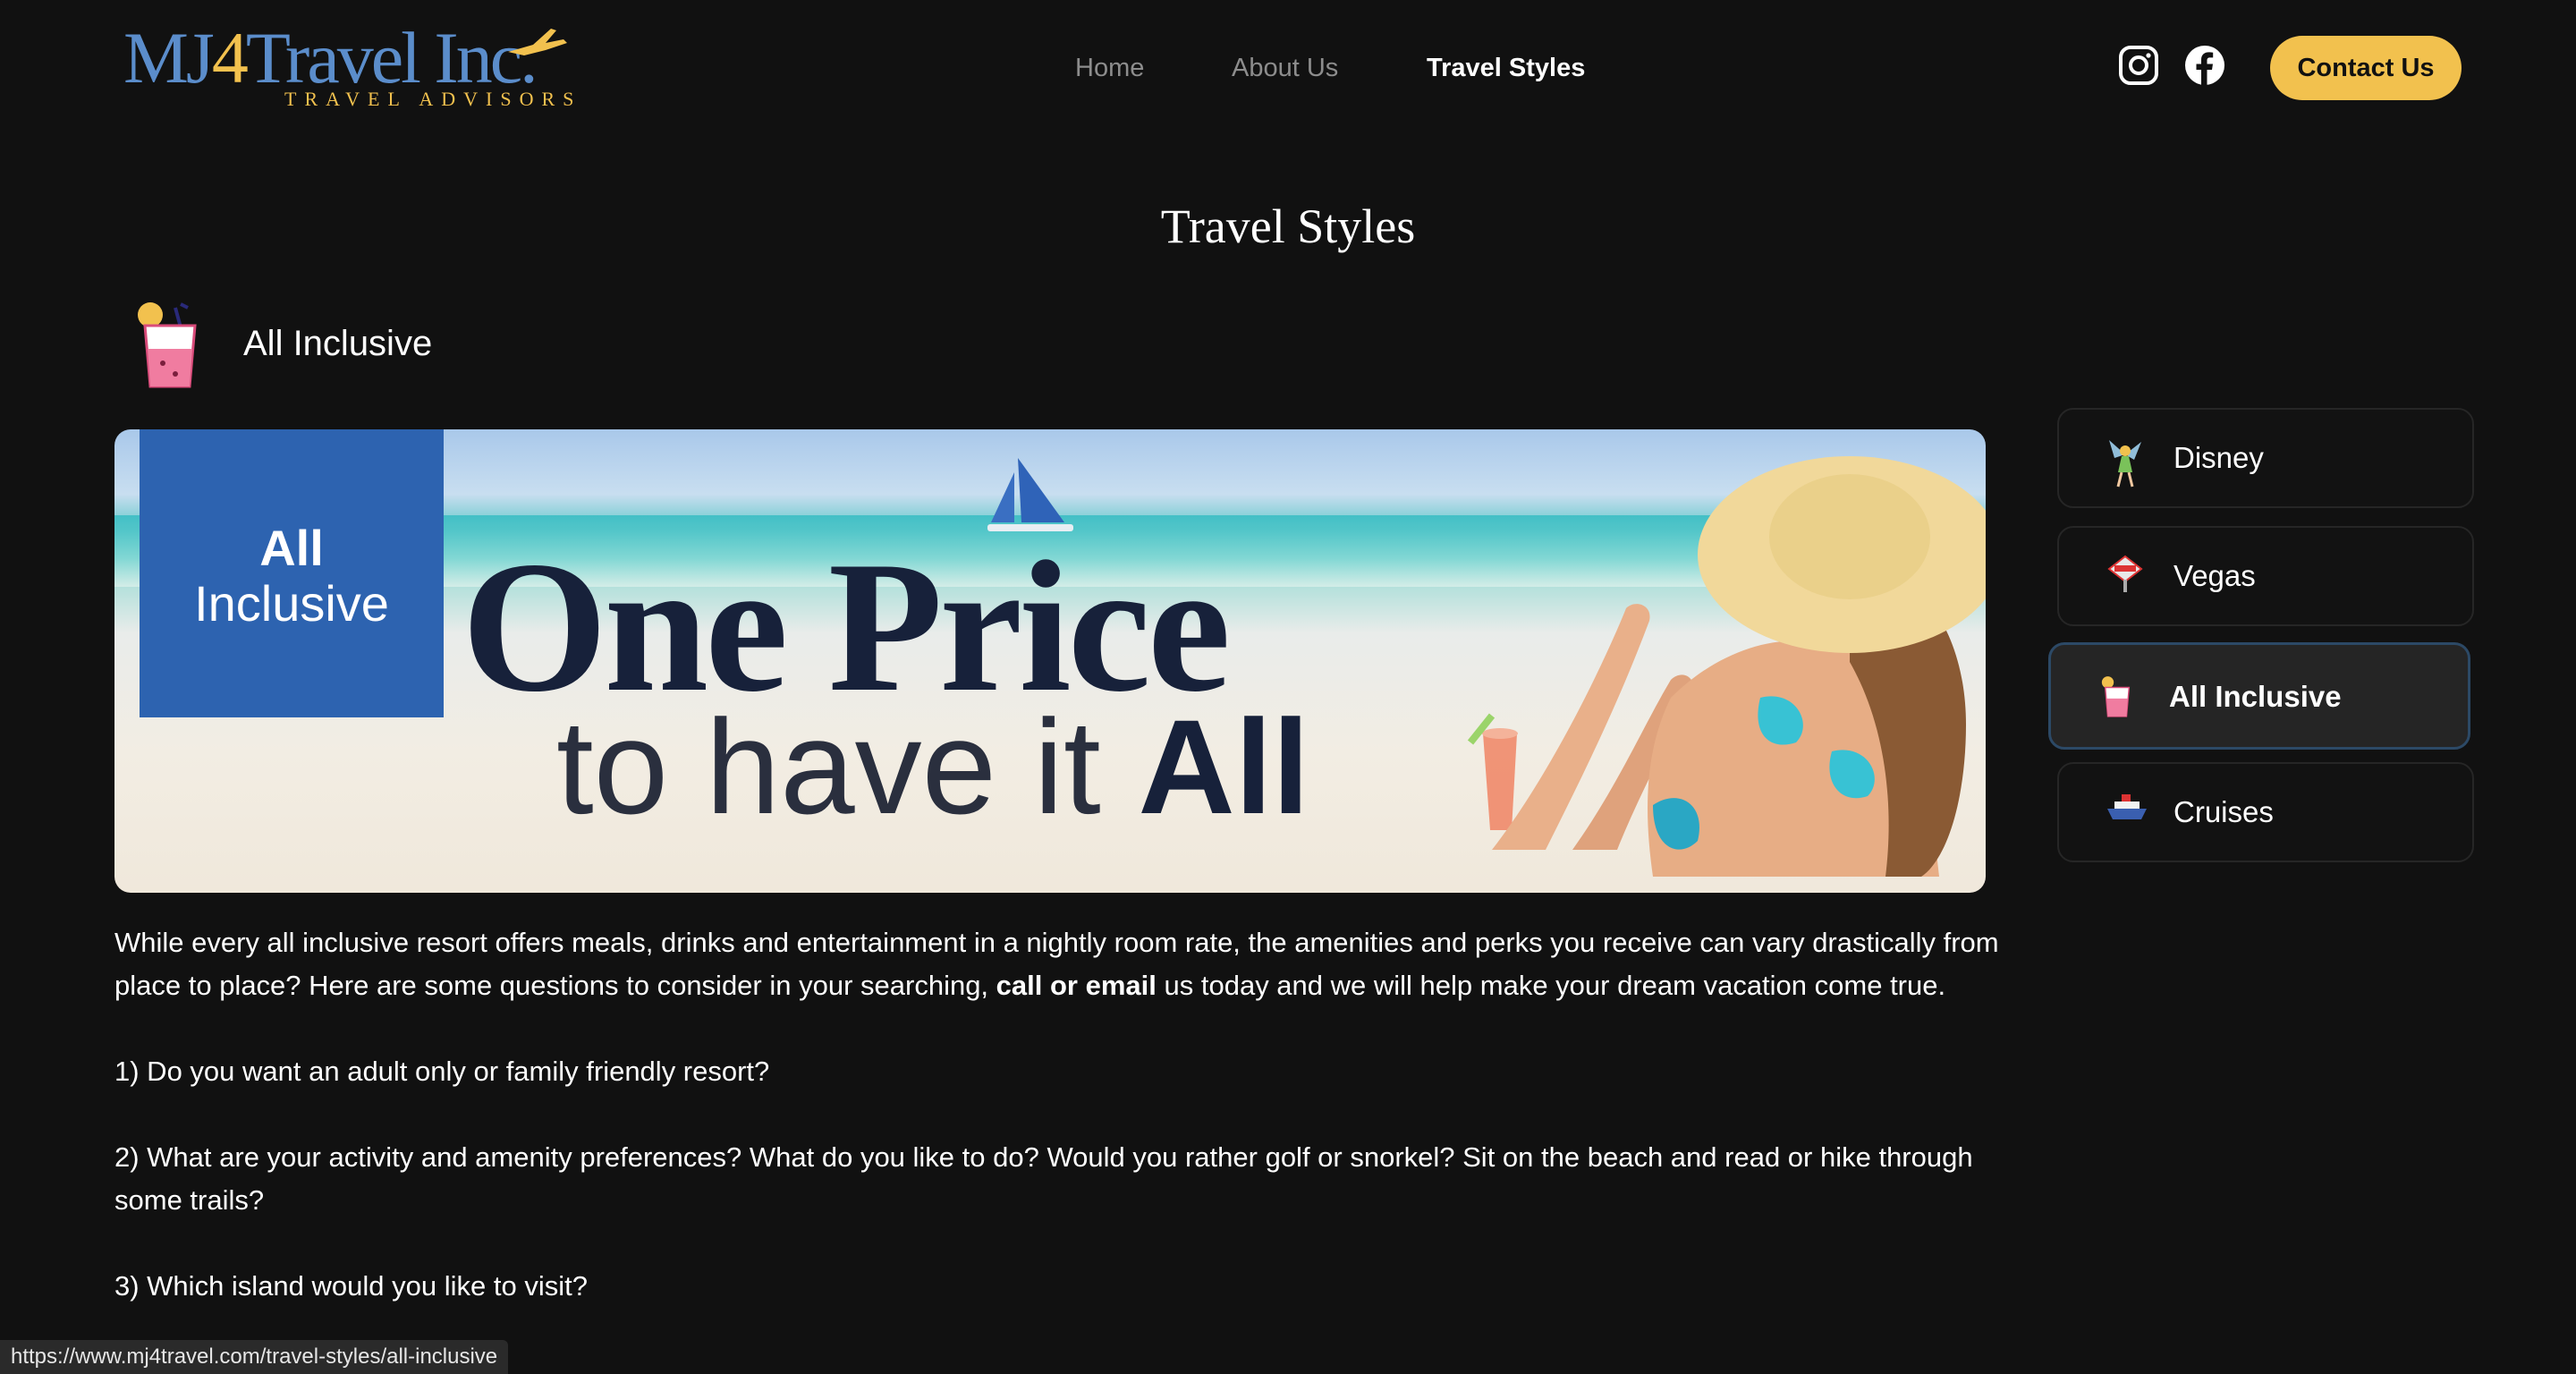 This screenshot has width=2576, height=1374. What do you see at coordinates (292, 573) in the screenshot?
I see `all-inclusive-badge: All Inclusive` at bounding box center [292, 573].